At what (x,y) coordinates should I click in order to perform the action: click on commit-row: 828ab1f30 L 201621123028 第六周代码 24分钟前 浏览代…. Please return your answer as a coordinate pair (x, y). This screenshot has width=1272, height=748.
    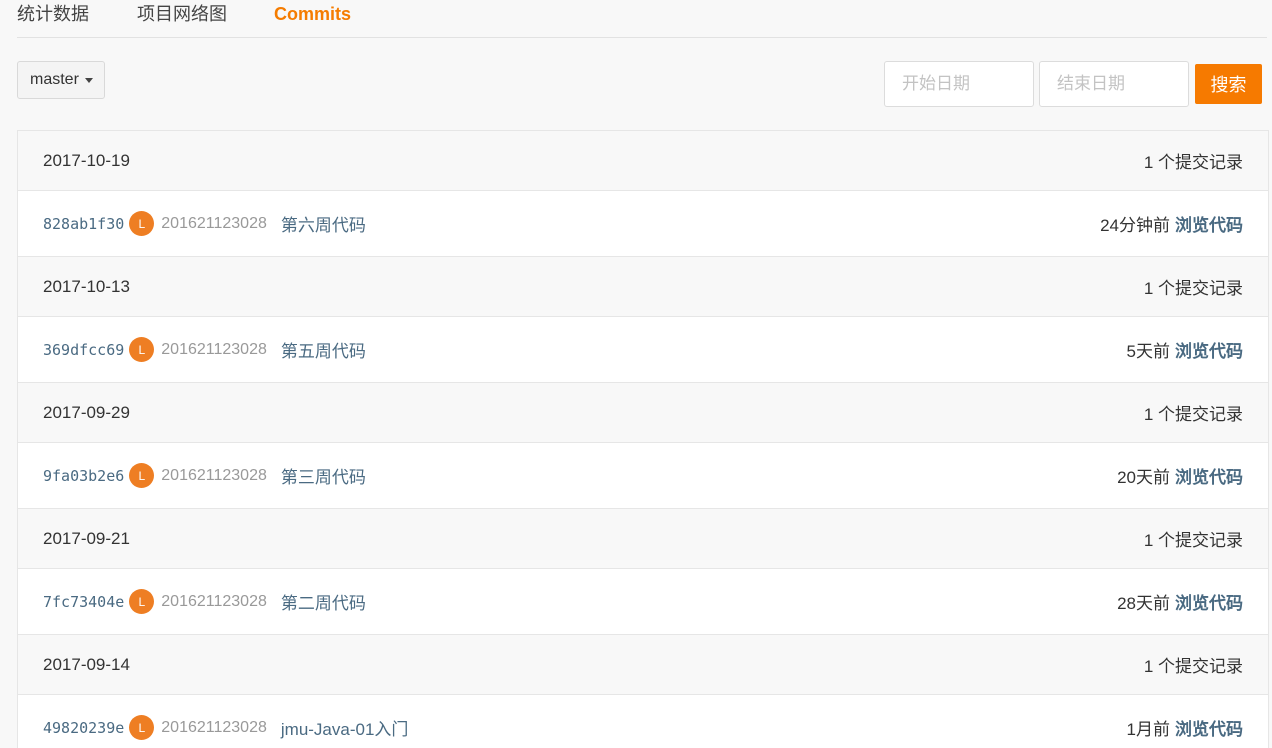
    Looking at the image, I should click on (643, 224).